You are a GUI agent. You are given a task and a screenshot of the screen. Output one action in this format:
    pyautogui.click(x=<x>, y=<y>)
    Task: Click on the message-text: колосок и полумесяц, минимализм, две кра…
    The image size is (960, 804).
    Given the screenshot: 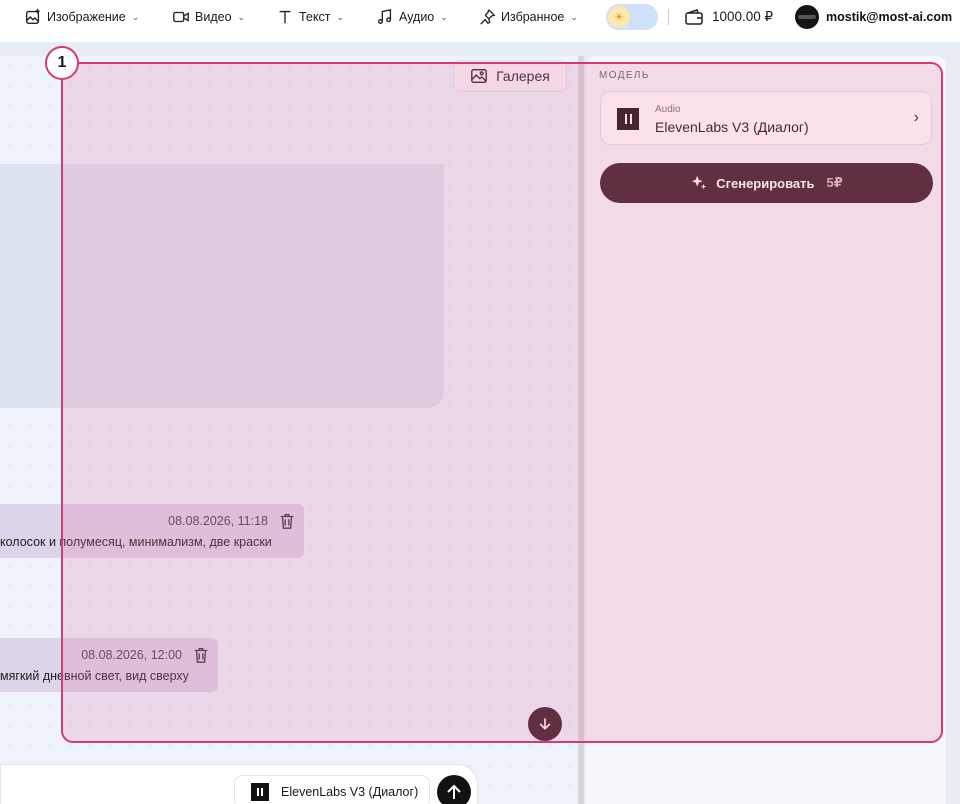 What is the action you would take?
    pyautogui.click(x=136, y=542)
    